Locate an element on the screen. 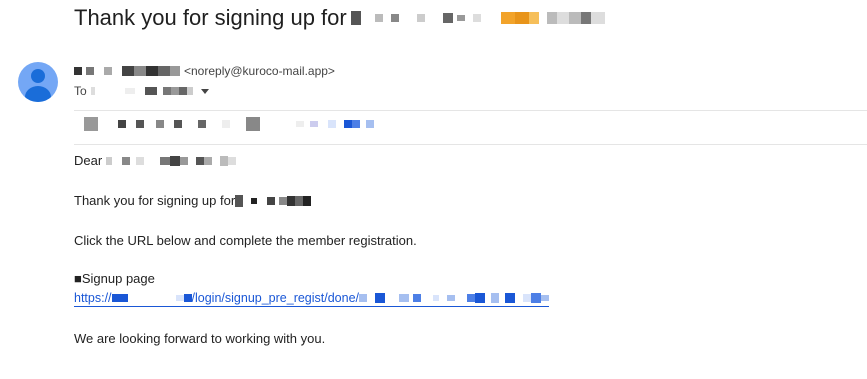 Image resolution: width=867 pixels, height=379 pixels. thanks-line: Thank you for signing up for is located at coordinates (193, 200).